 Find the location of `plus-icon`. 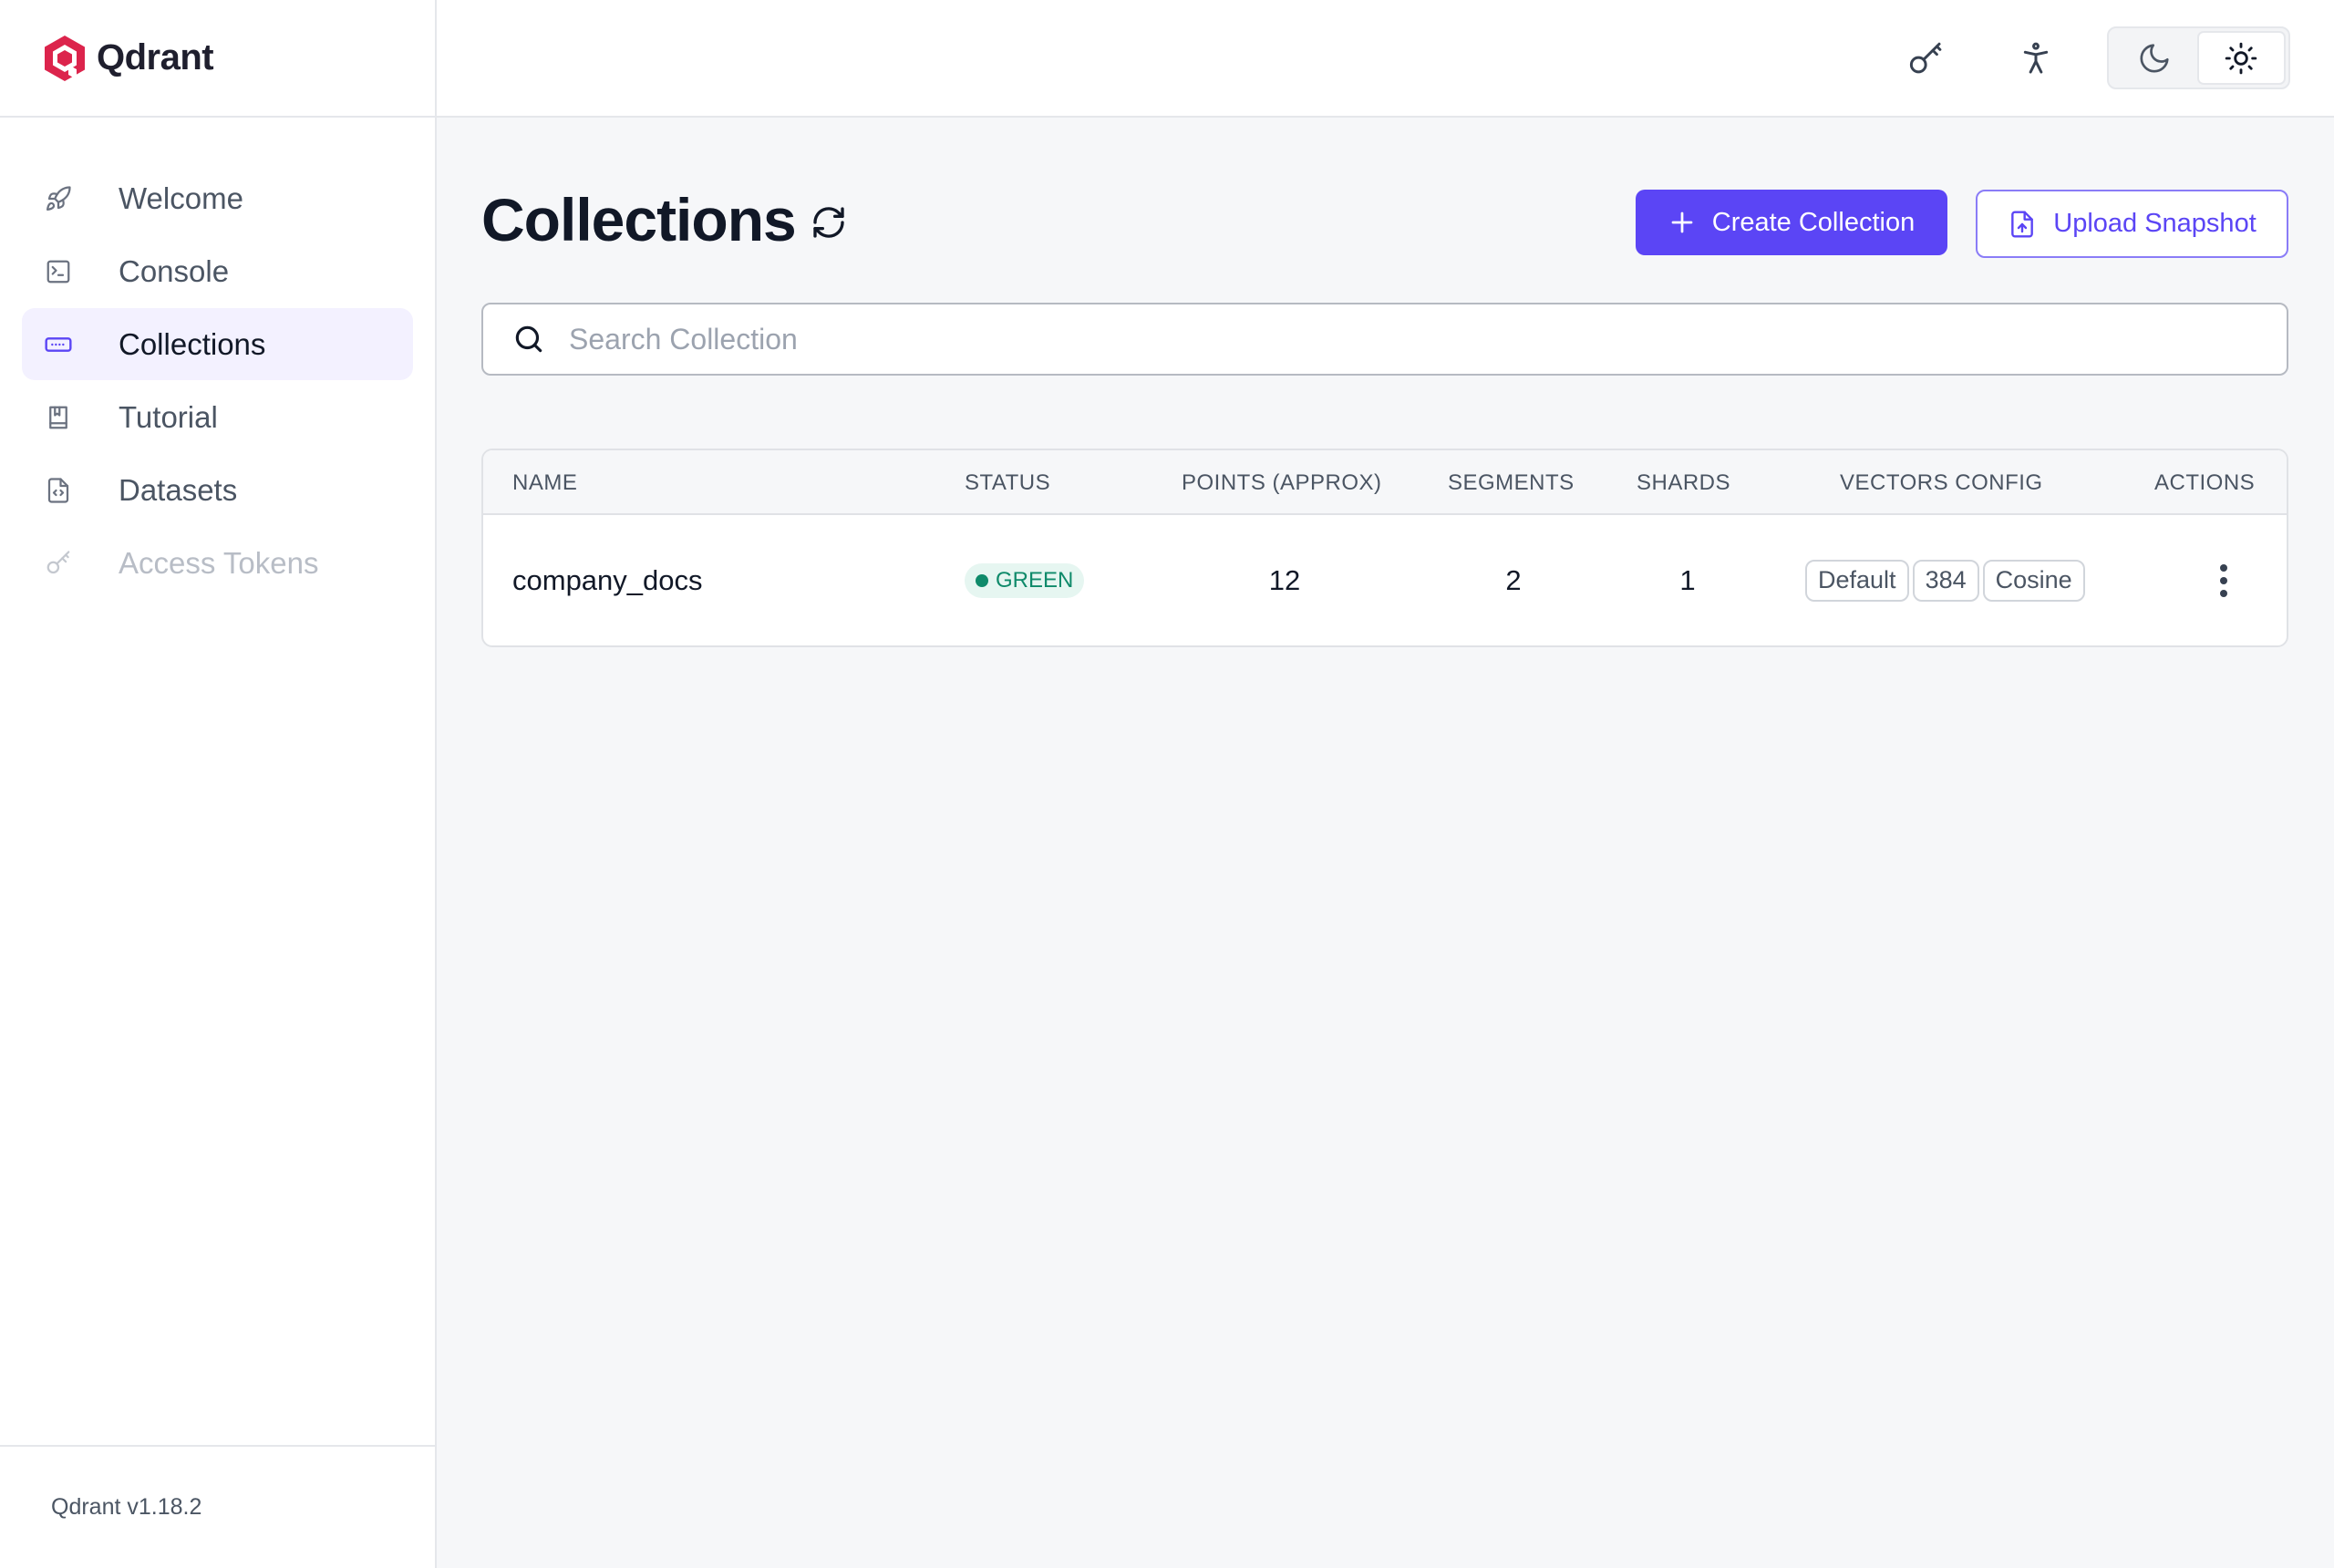

plus-icon is located at coordinates (1682, 222).